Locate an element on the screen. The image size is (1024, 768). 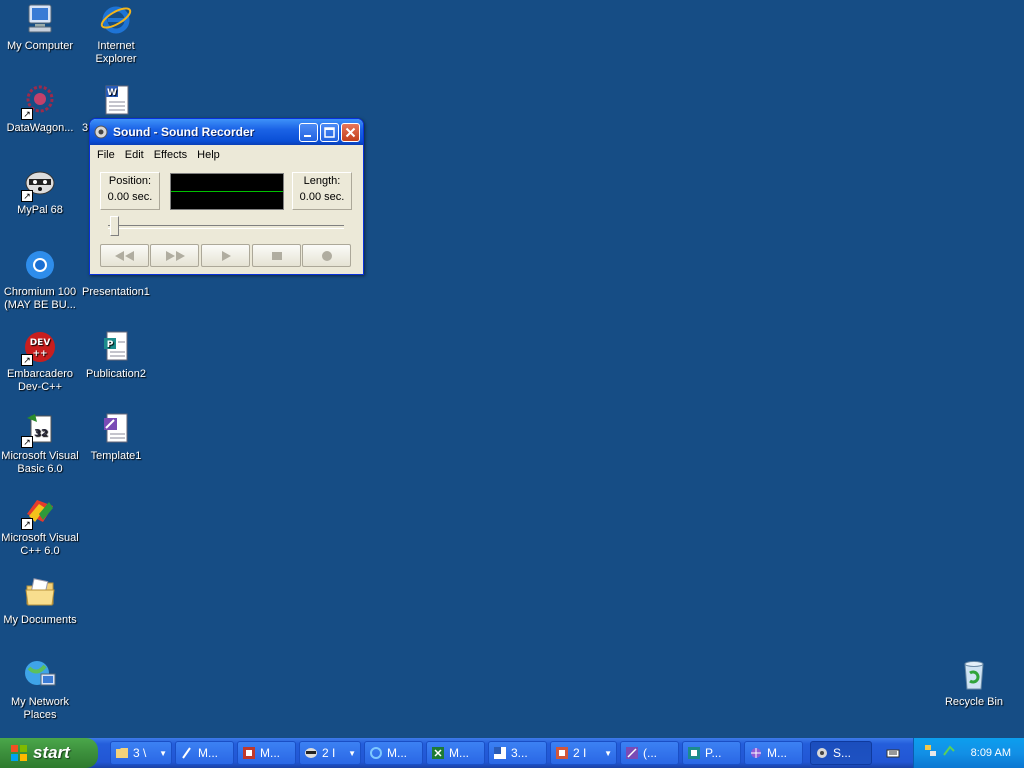
svg-text: W is located at coordinates (112, 93).